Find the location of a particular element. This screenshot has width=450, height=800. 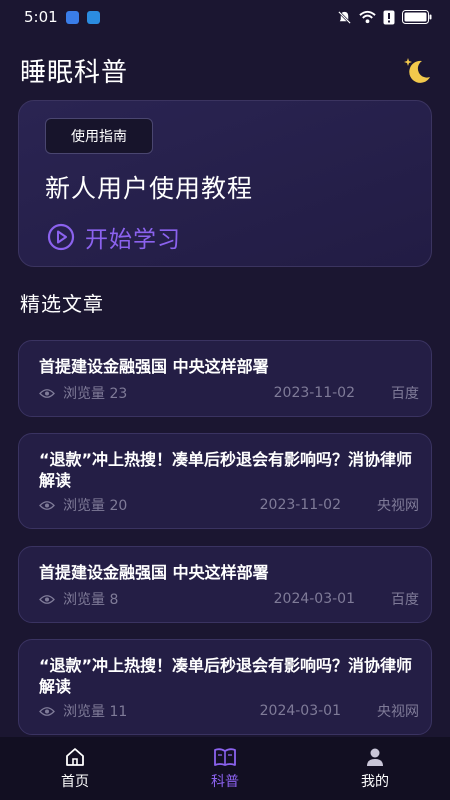

article-card: 首提建设金融强国 中央这样部署 浏览量 8 2024-03-01 百度 is located at coordinates (225, 584).